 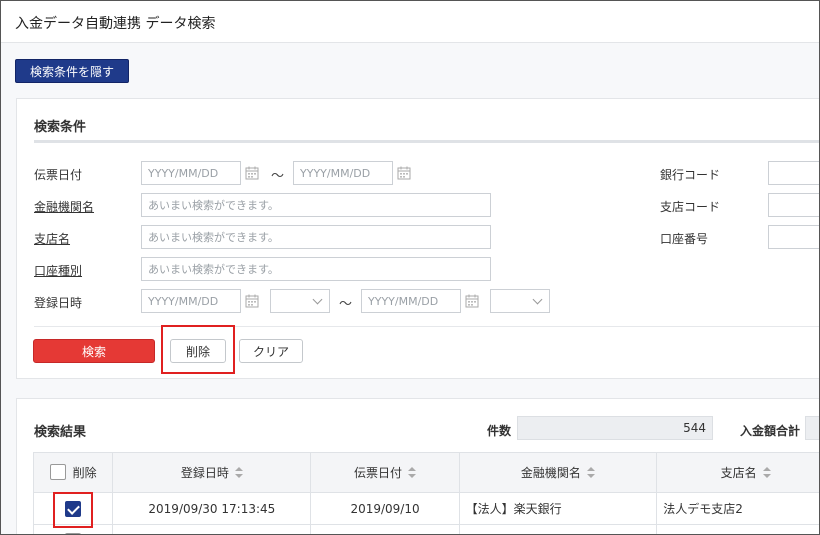 I want to click on conditions-divider, so click(x=426, y=326).